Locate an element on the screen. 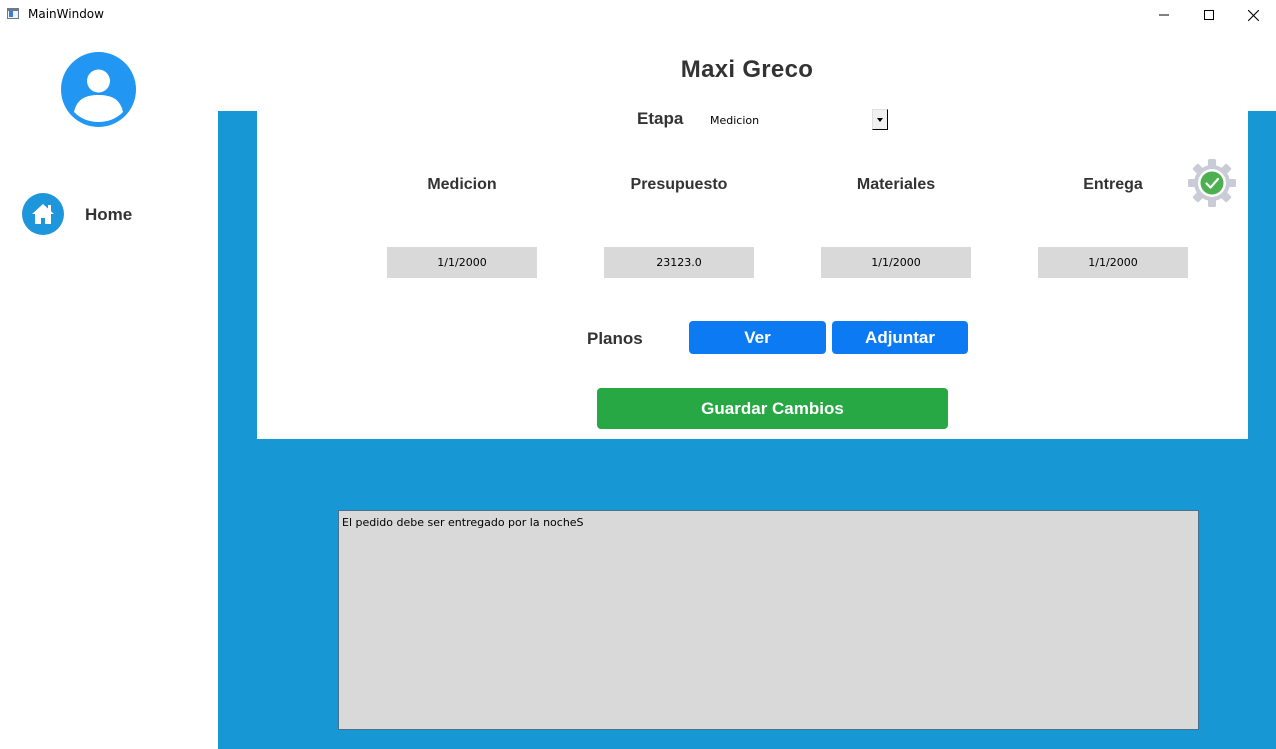  etapa-selected-value: Medicion is located at coordinates (735, 120).